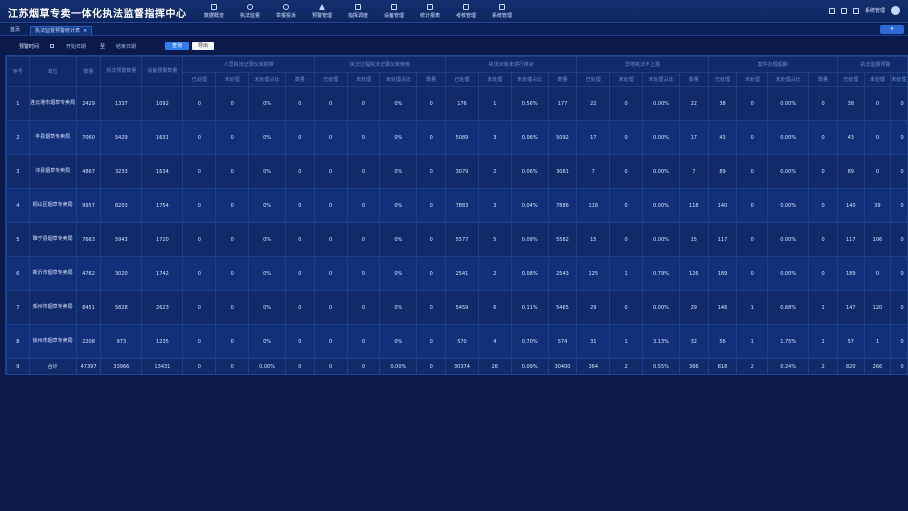  Describe the element at coordinates (466, 11) in the screenshot. I see `nav-item: 考核管理` at that location.